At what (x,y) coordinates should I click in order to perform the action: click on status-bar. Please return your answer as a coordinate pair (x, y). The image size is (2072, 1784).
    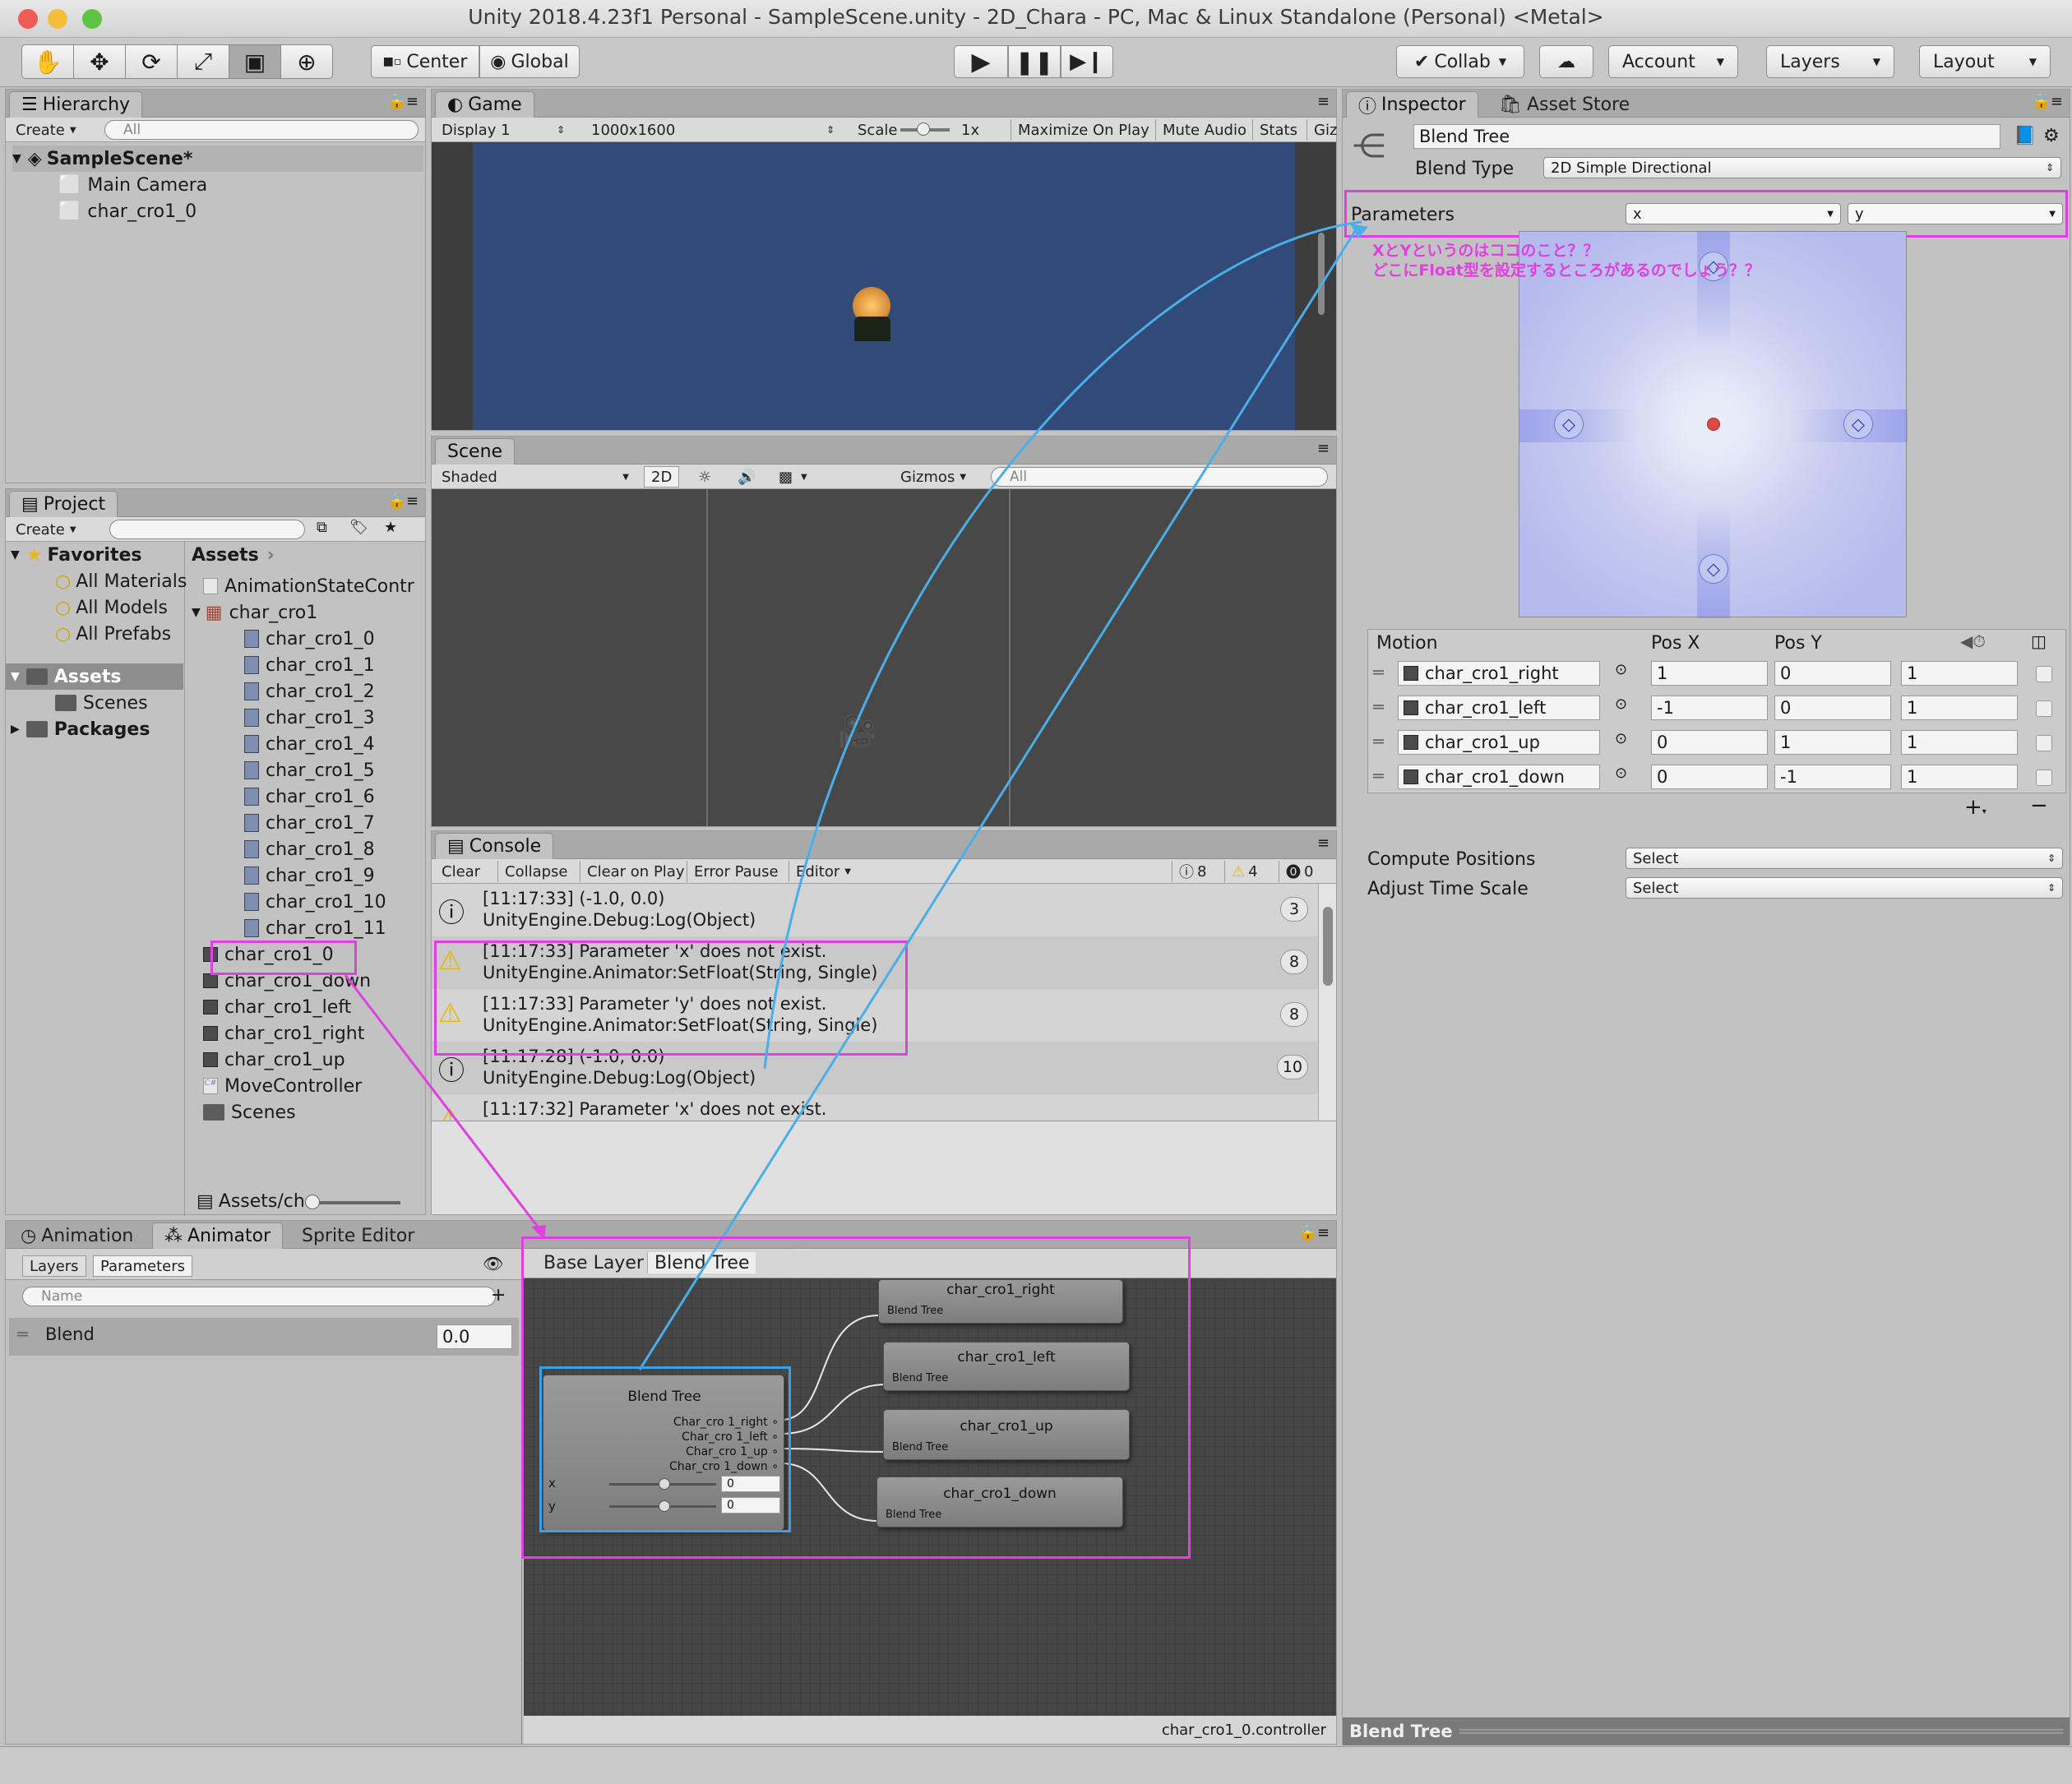
    Looking at the image, I should click on (1036, 1765).